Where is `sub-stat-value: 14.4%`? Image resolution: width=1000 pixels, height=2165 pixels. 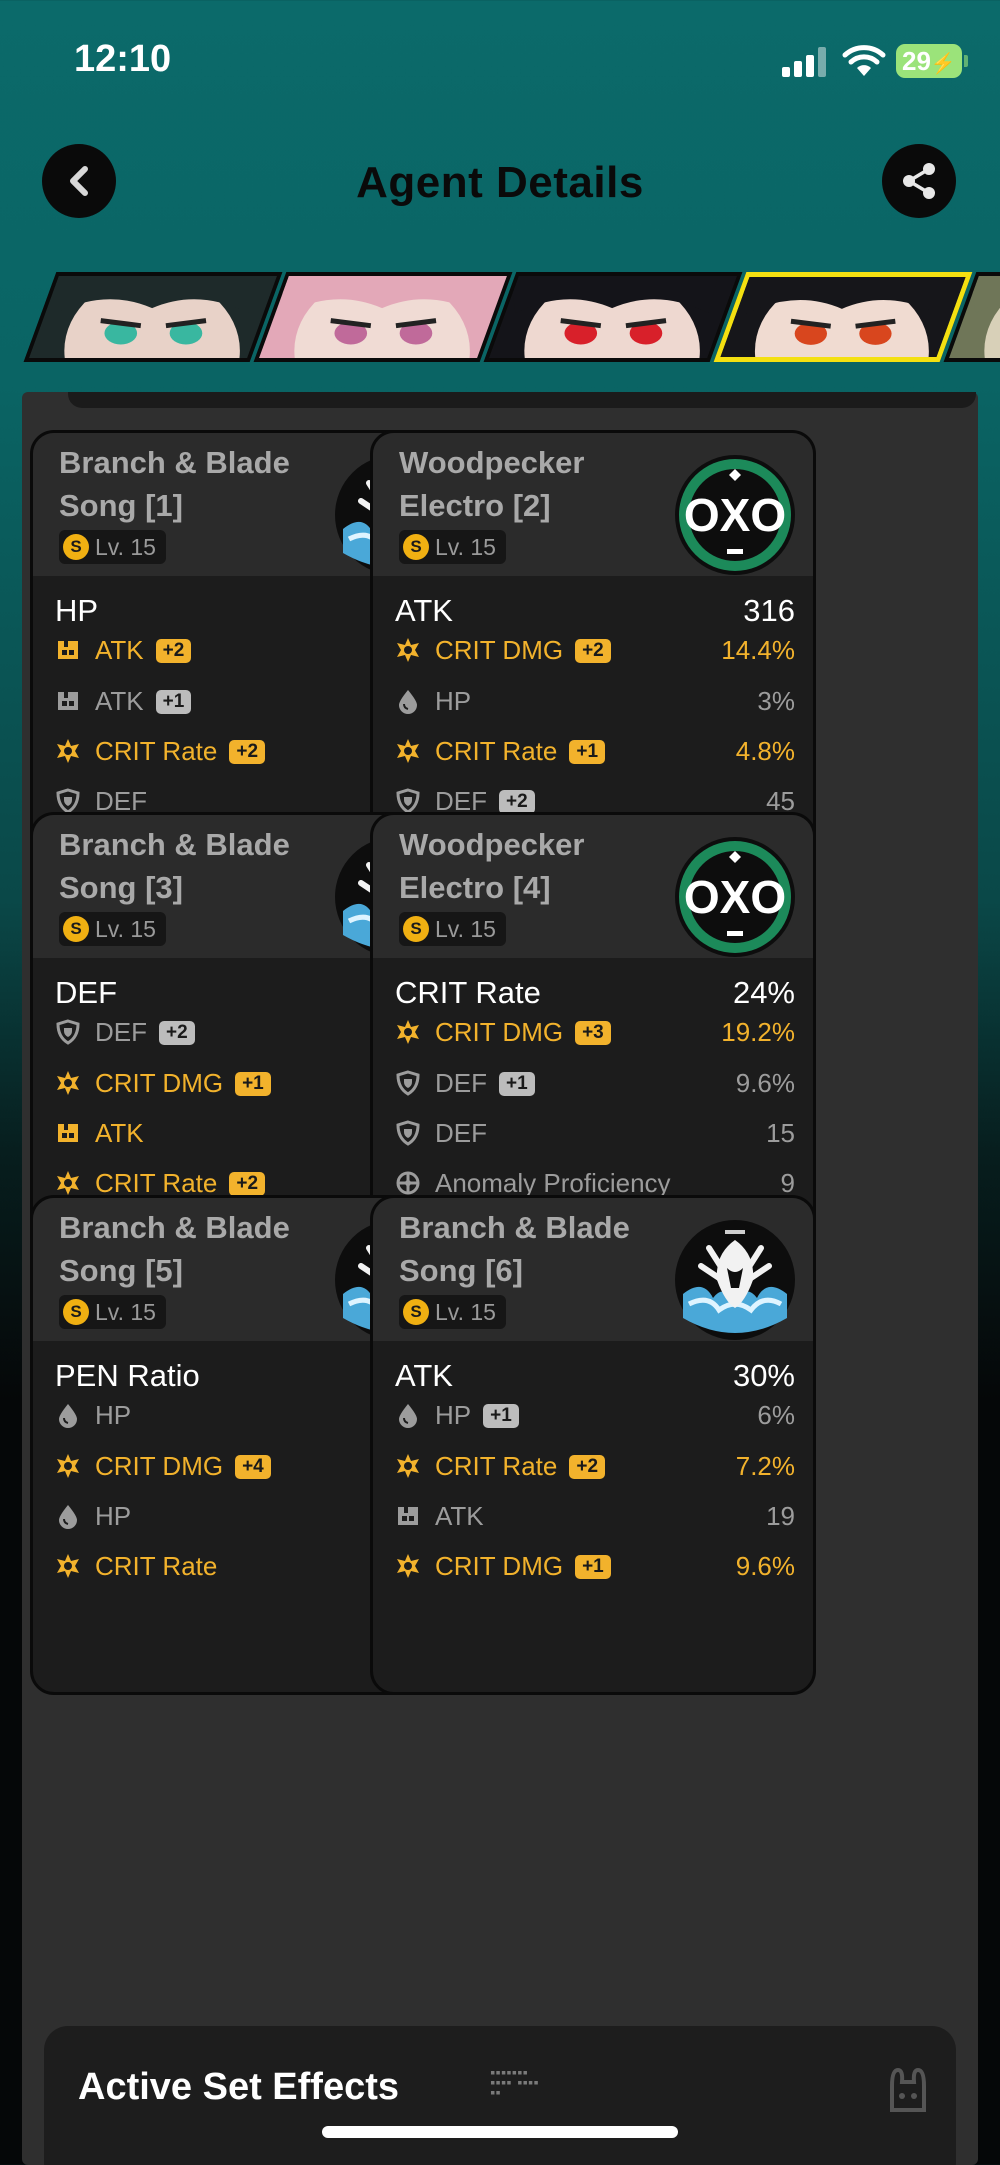
sub-stat-value: 14.4% is located at coordinates (758, 650).